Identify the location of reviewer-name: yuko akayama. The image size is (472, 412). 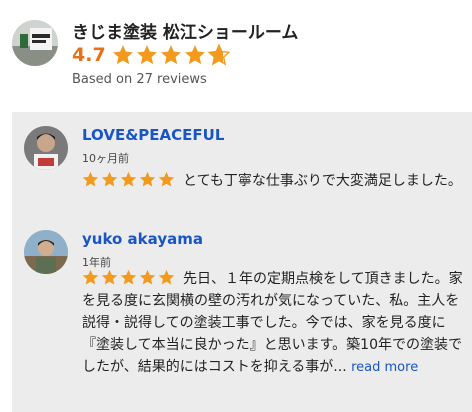
(142, 239).